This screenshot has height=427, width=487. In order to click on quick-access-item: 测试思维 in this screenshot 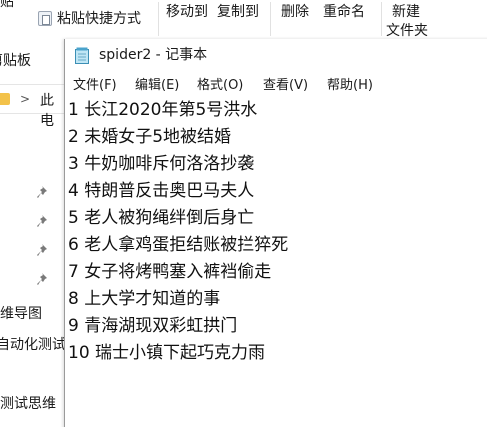, I will do `click(28, 403)`.